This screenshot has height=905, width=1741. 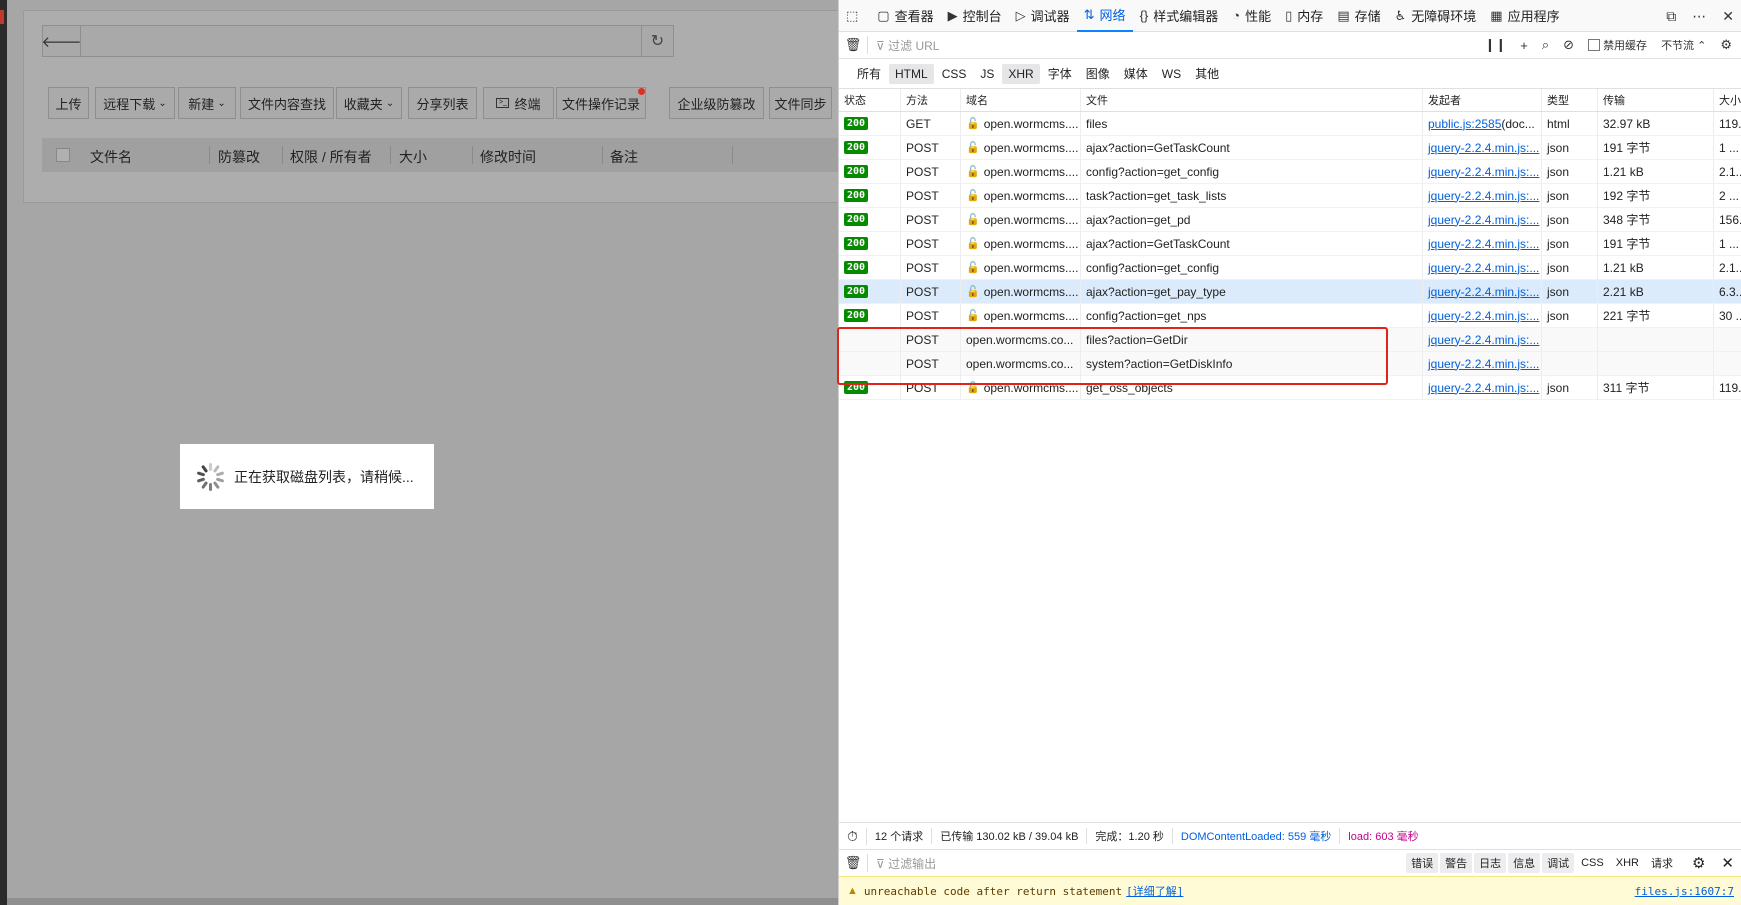 I want to click on gear-icon: ⚙, so click(x=1726, y=45).